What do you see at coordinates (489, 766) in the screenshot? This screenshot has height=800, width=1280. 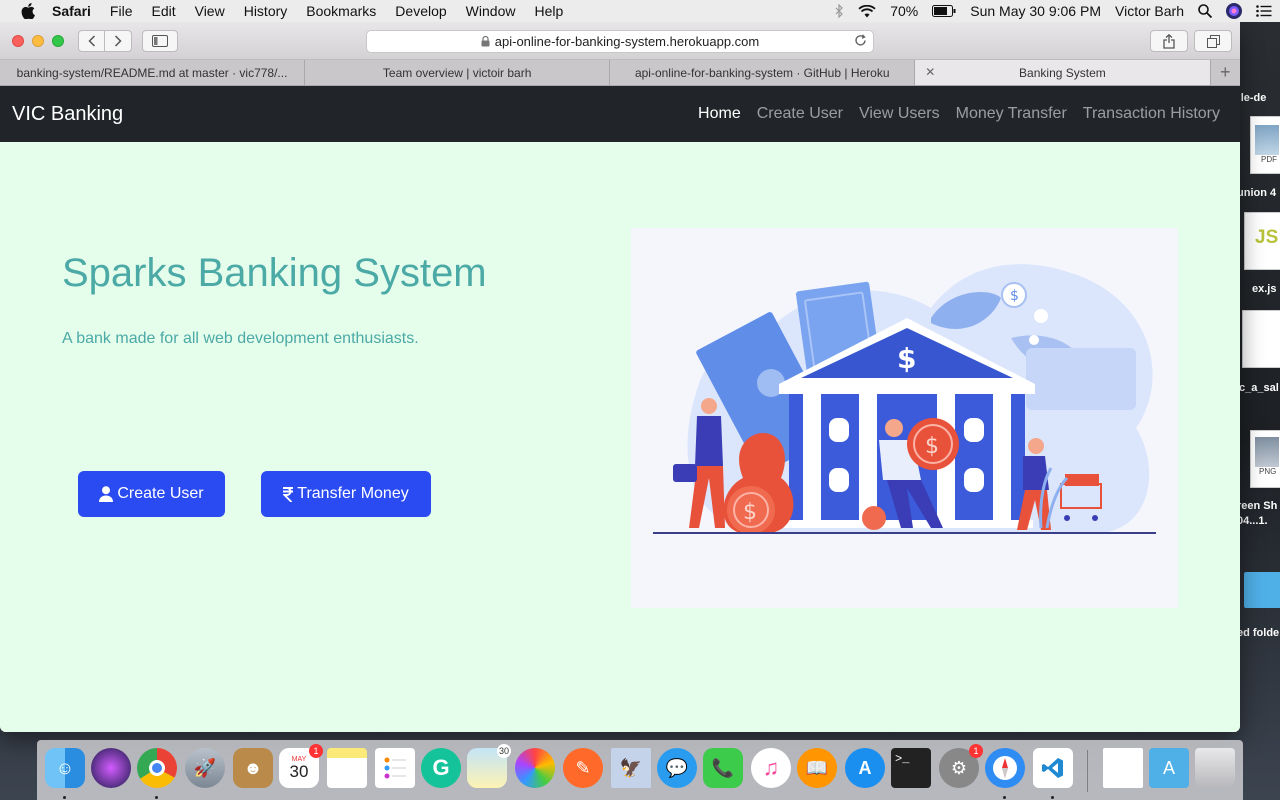 I see `preview-icon: 30` at bounding box center [489, 766].